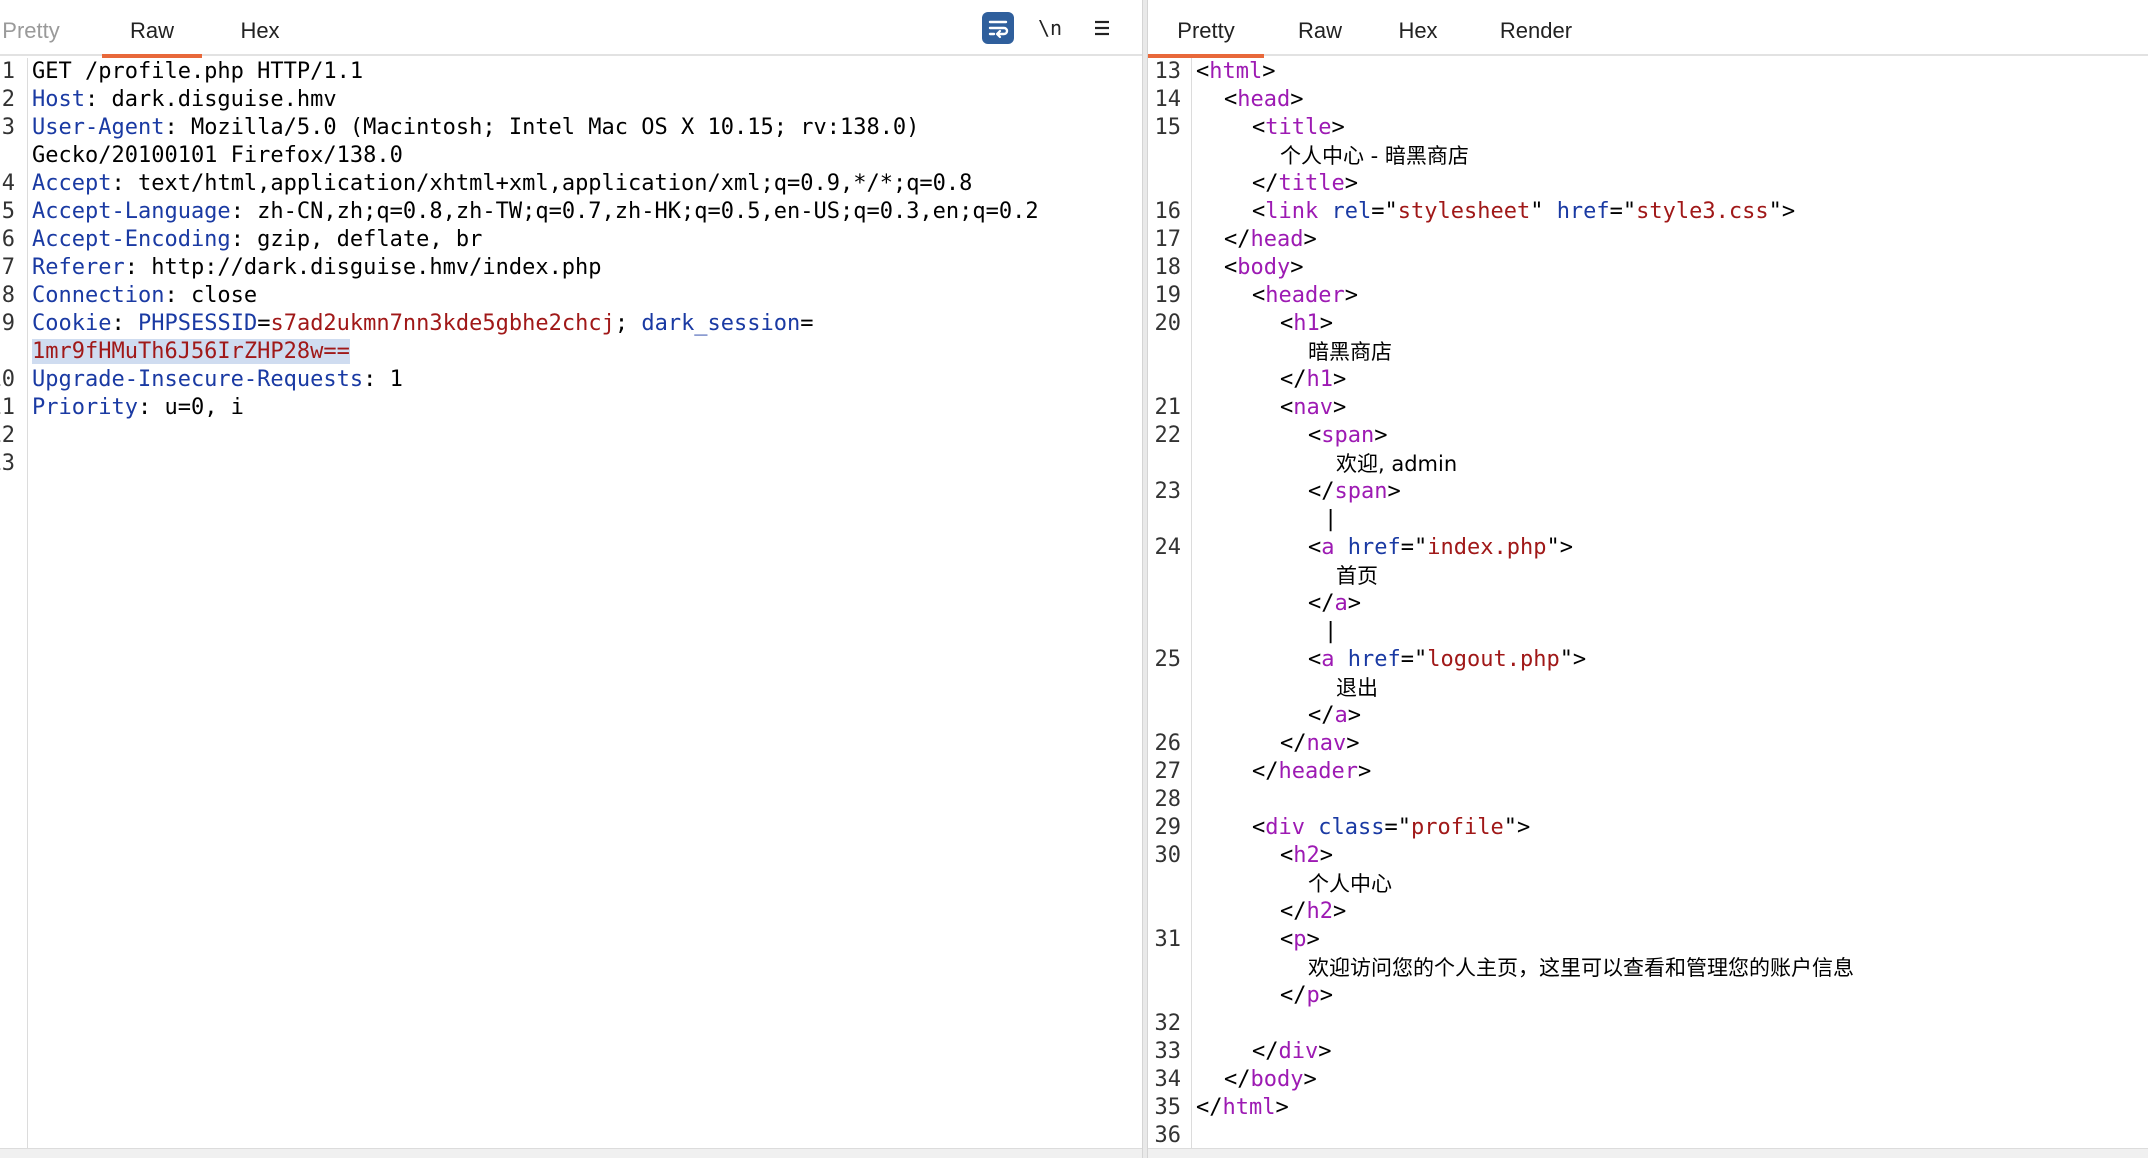  What do you see at coordinates (58, 99) in the screenshot?
I see `header-key: Host` at bounding box center [58, 99].